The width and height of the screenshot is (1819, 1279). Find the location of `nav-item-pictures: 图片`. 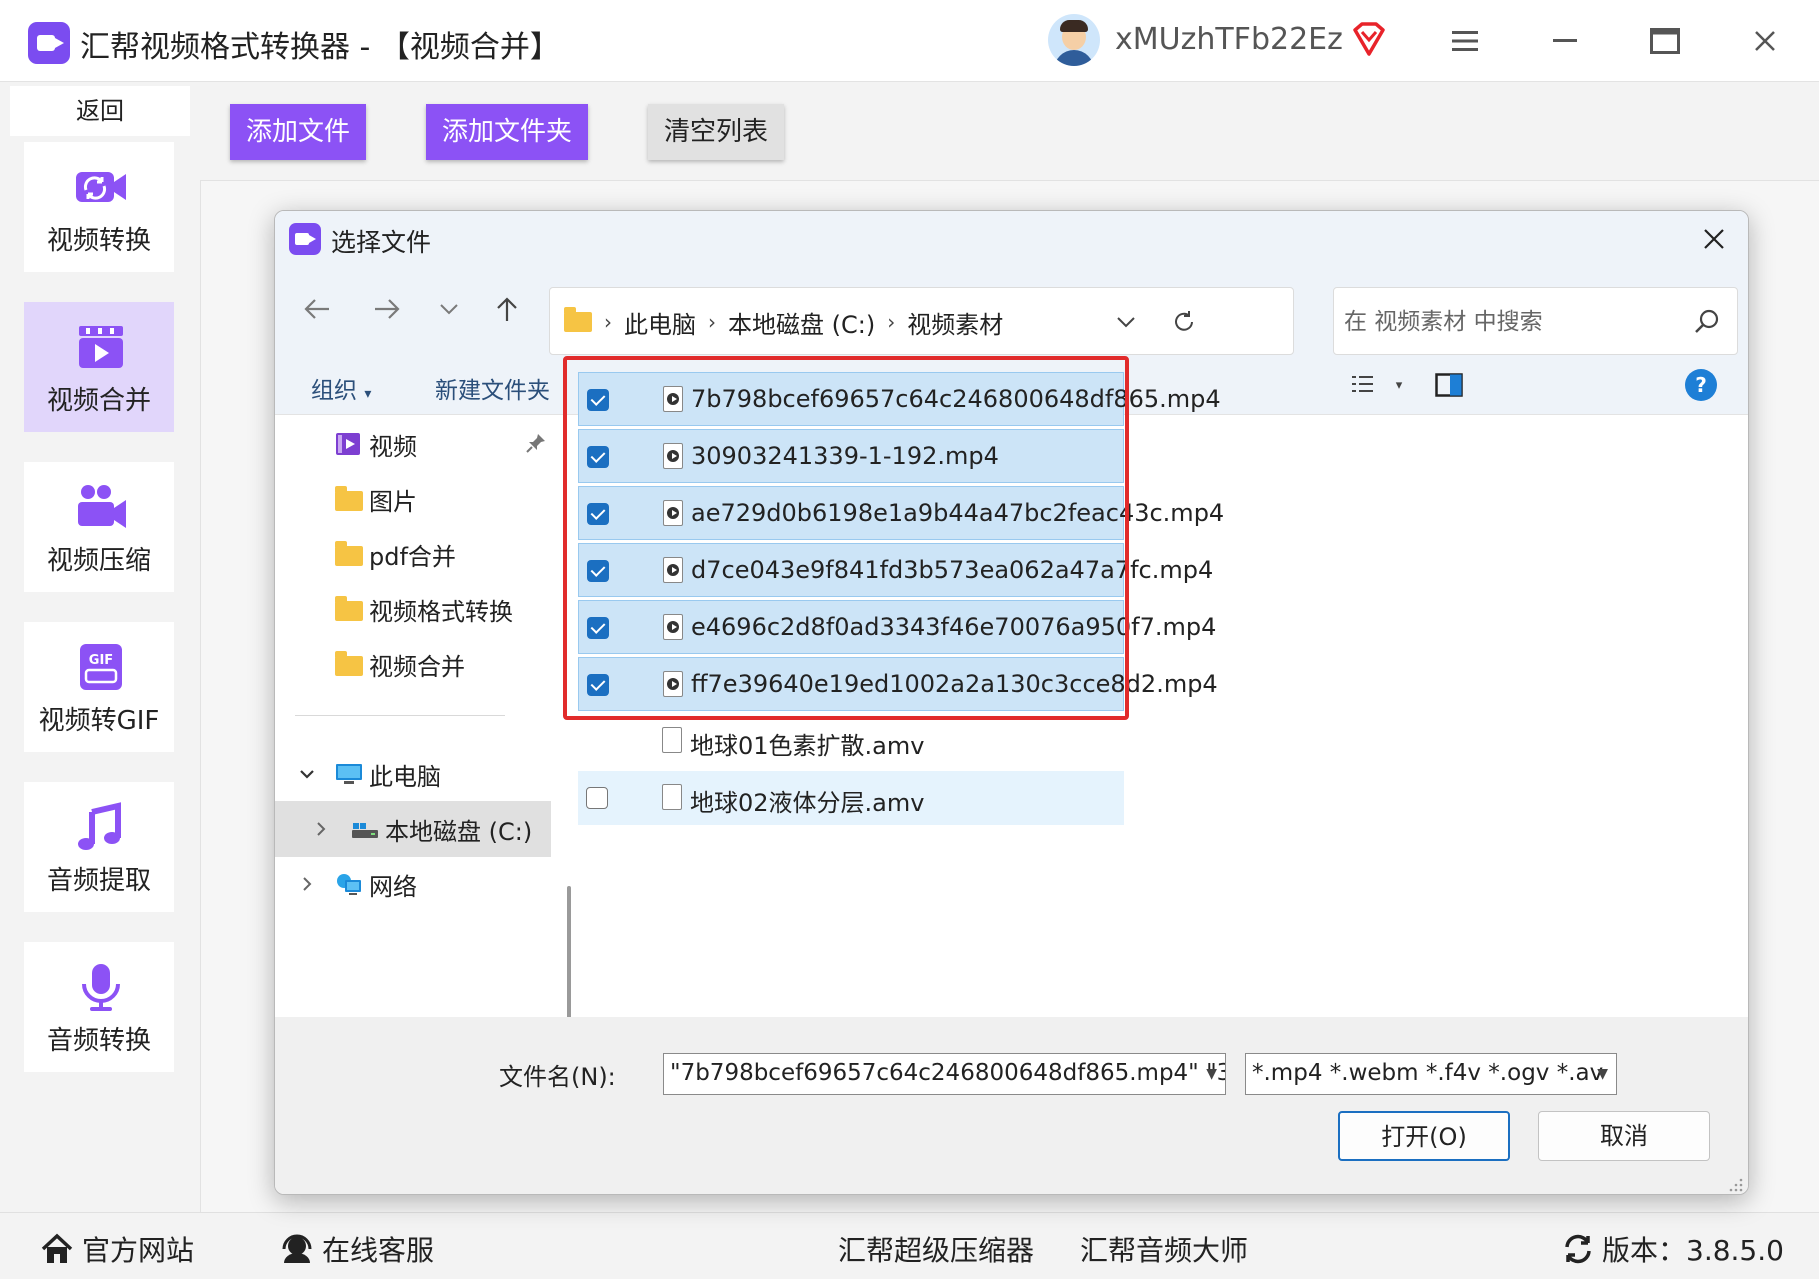

nav-item-pictures: 图片 is located at coordinates (415, 499).